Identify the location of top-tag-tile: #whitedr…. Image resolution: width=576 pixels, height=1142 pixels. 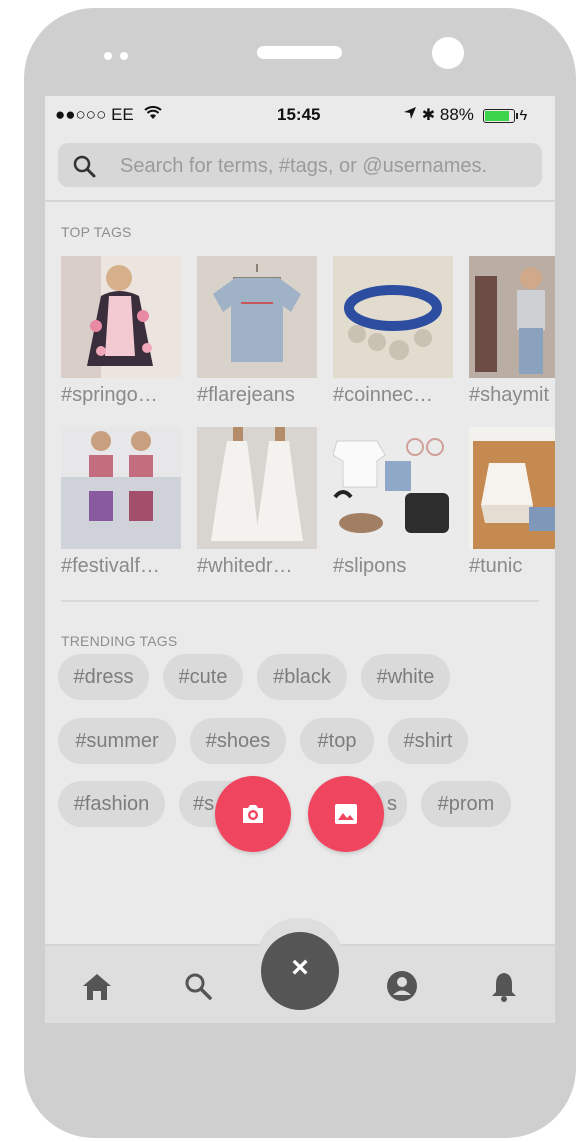
(258, 502).